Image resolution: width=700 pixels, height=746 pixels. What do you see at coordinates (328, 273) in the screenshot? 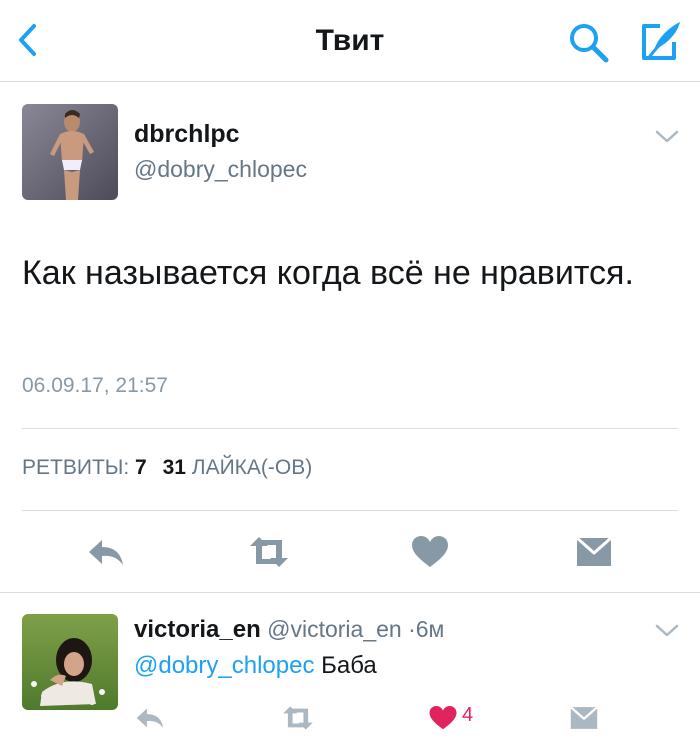
I see `tweet-text: Как называется когда всё не нравится.` at bounding box center [328, 273].